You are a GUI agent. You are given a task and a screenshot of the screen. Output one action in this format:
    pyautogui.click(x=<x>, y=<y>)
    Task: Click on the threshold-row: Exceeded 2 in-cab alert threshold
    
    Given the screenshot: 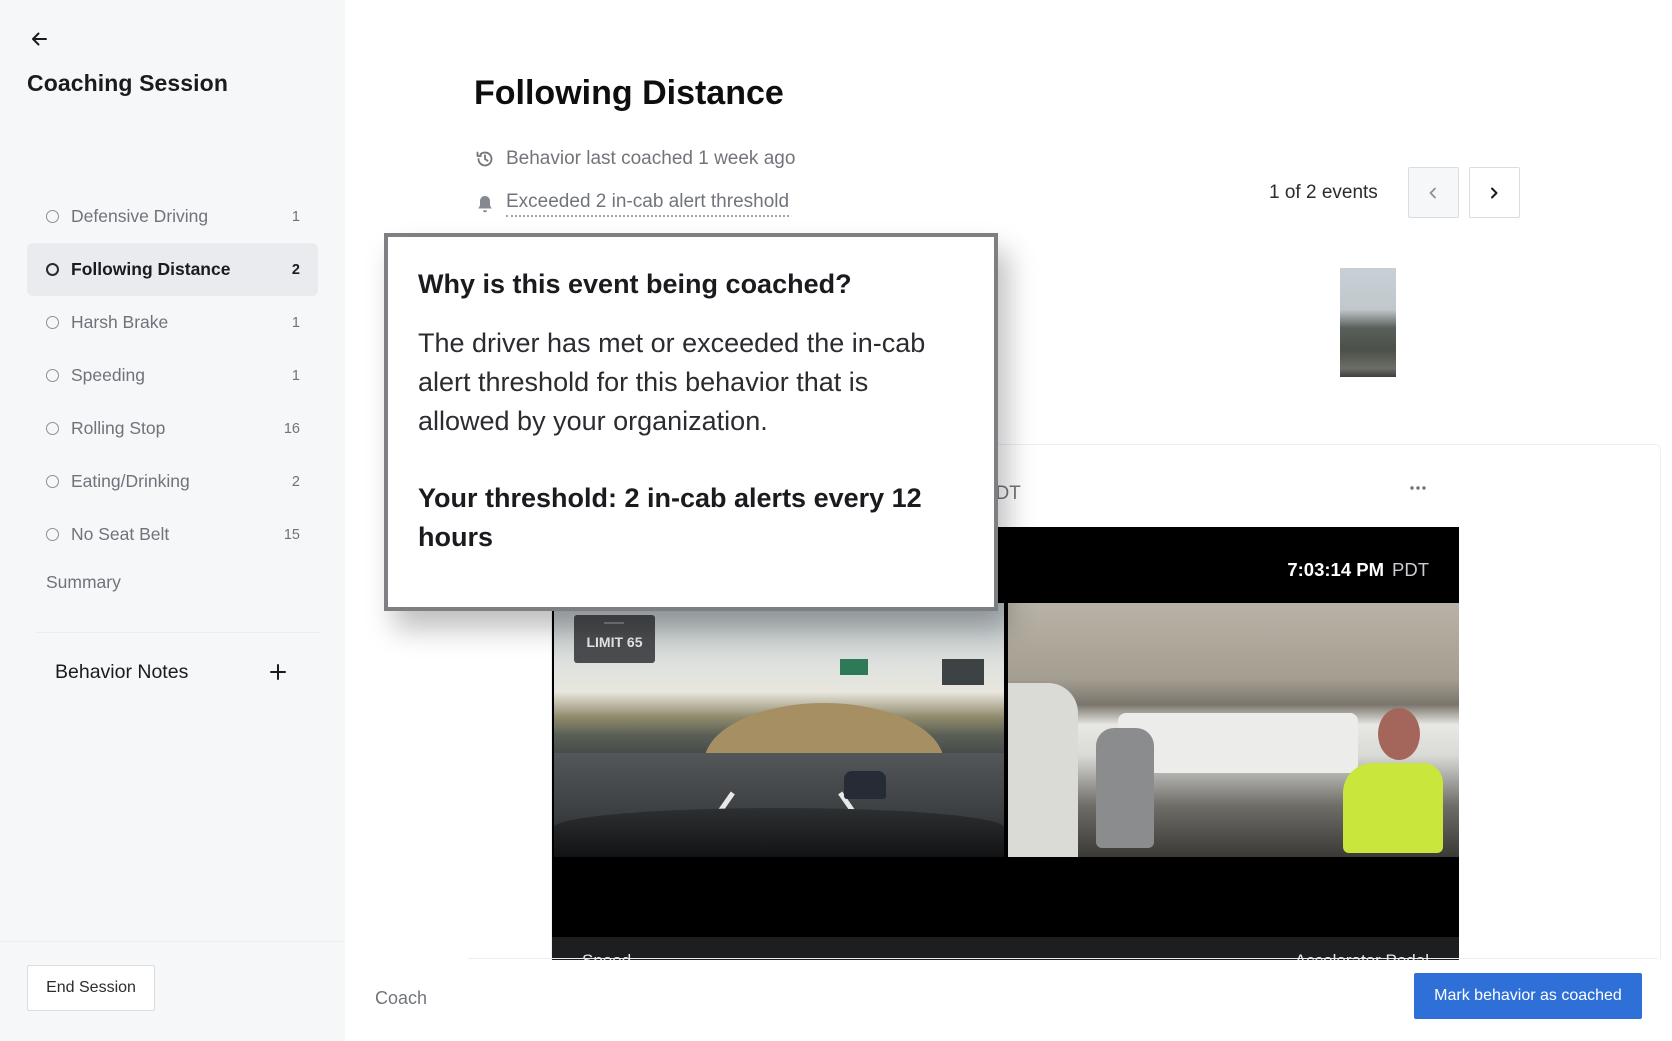 What is the action you would take?
    pyautogui.click(x=632, y=204)
    